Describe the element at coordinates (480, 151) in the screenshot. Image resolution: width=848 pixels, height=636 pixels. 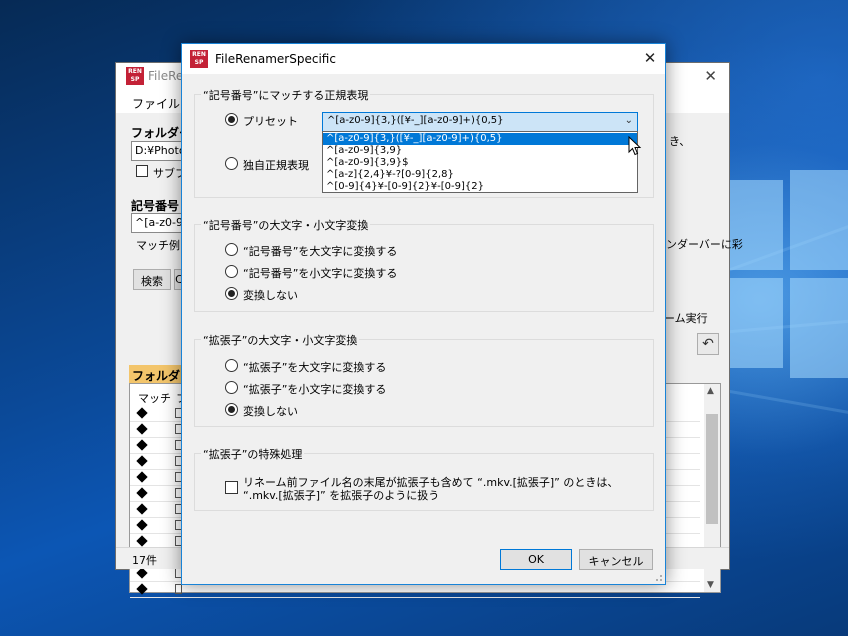
I see `dropdown-option: ^[a-z0-9]{3,9}` at that location.